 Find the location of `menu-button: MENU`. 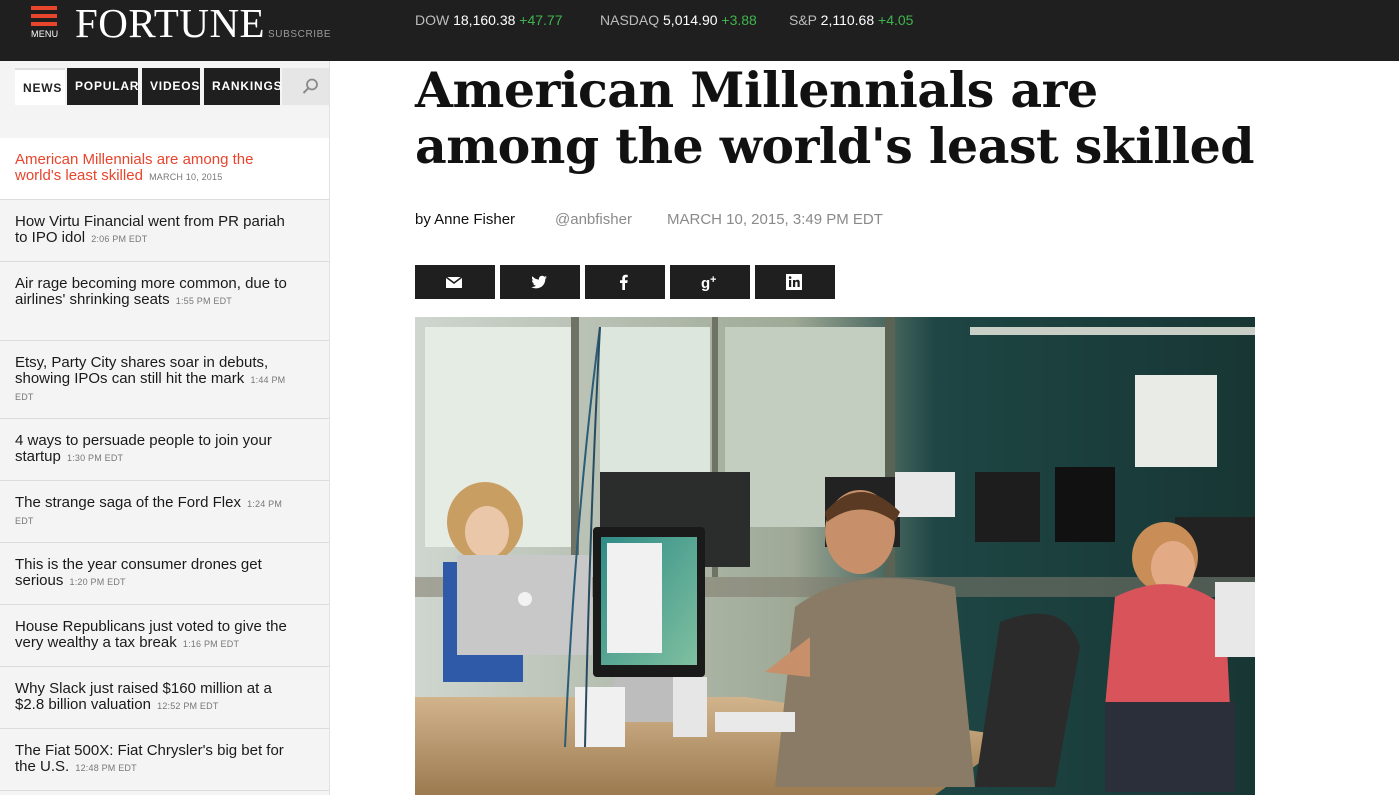

menu-button: MENU is located at coordinates (45, 25).